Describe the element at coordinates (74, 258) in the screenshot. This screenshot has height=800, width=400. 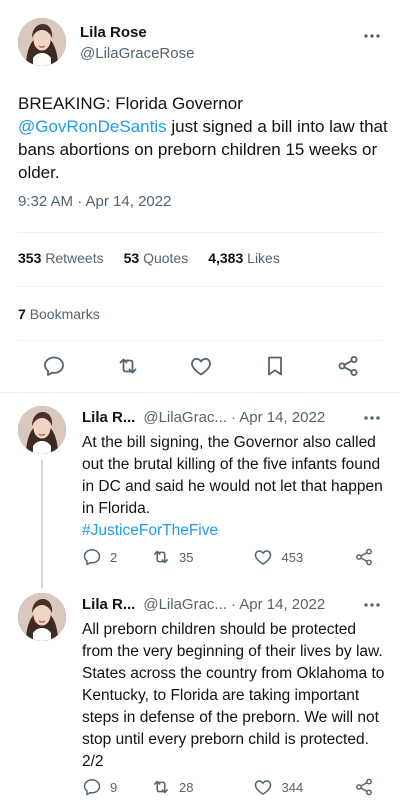
I see `retweets-label: Retweets` at that location.